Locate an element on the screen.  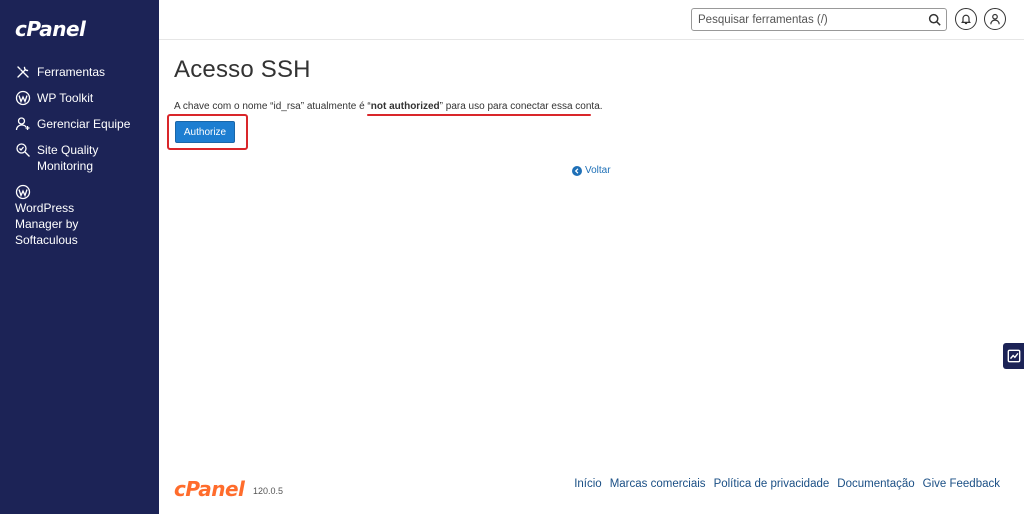
sidebar-item-wordpress-manager: WordPress Manager by Softaculous is located at coordinates (64, 216).